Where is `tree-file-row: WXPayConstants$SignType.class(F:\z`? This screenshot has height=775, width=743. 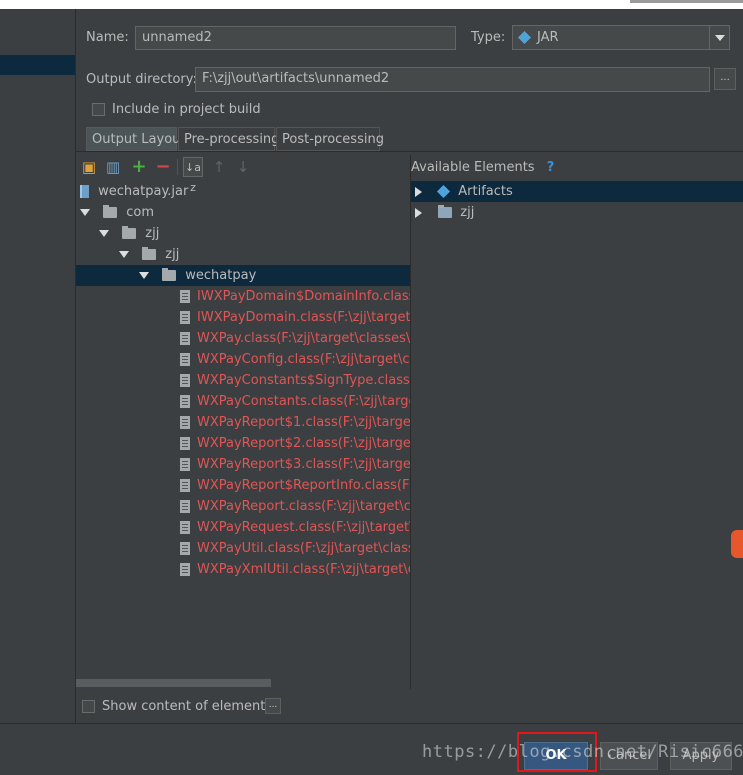 tree-file-row: WXPayConstants$SignType.class(F:\z is located at coordinates (295, 380).